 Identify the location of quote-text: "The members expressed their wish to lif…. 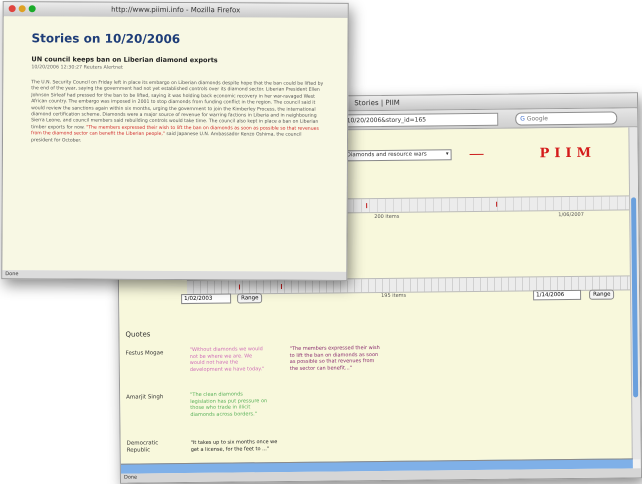
(334, 358).